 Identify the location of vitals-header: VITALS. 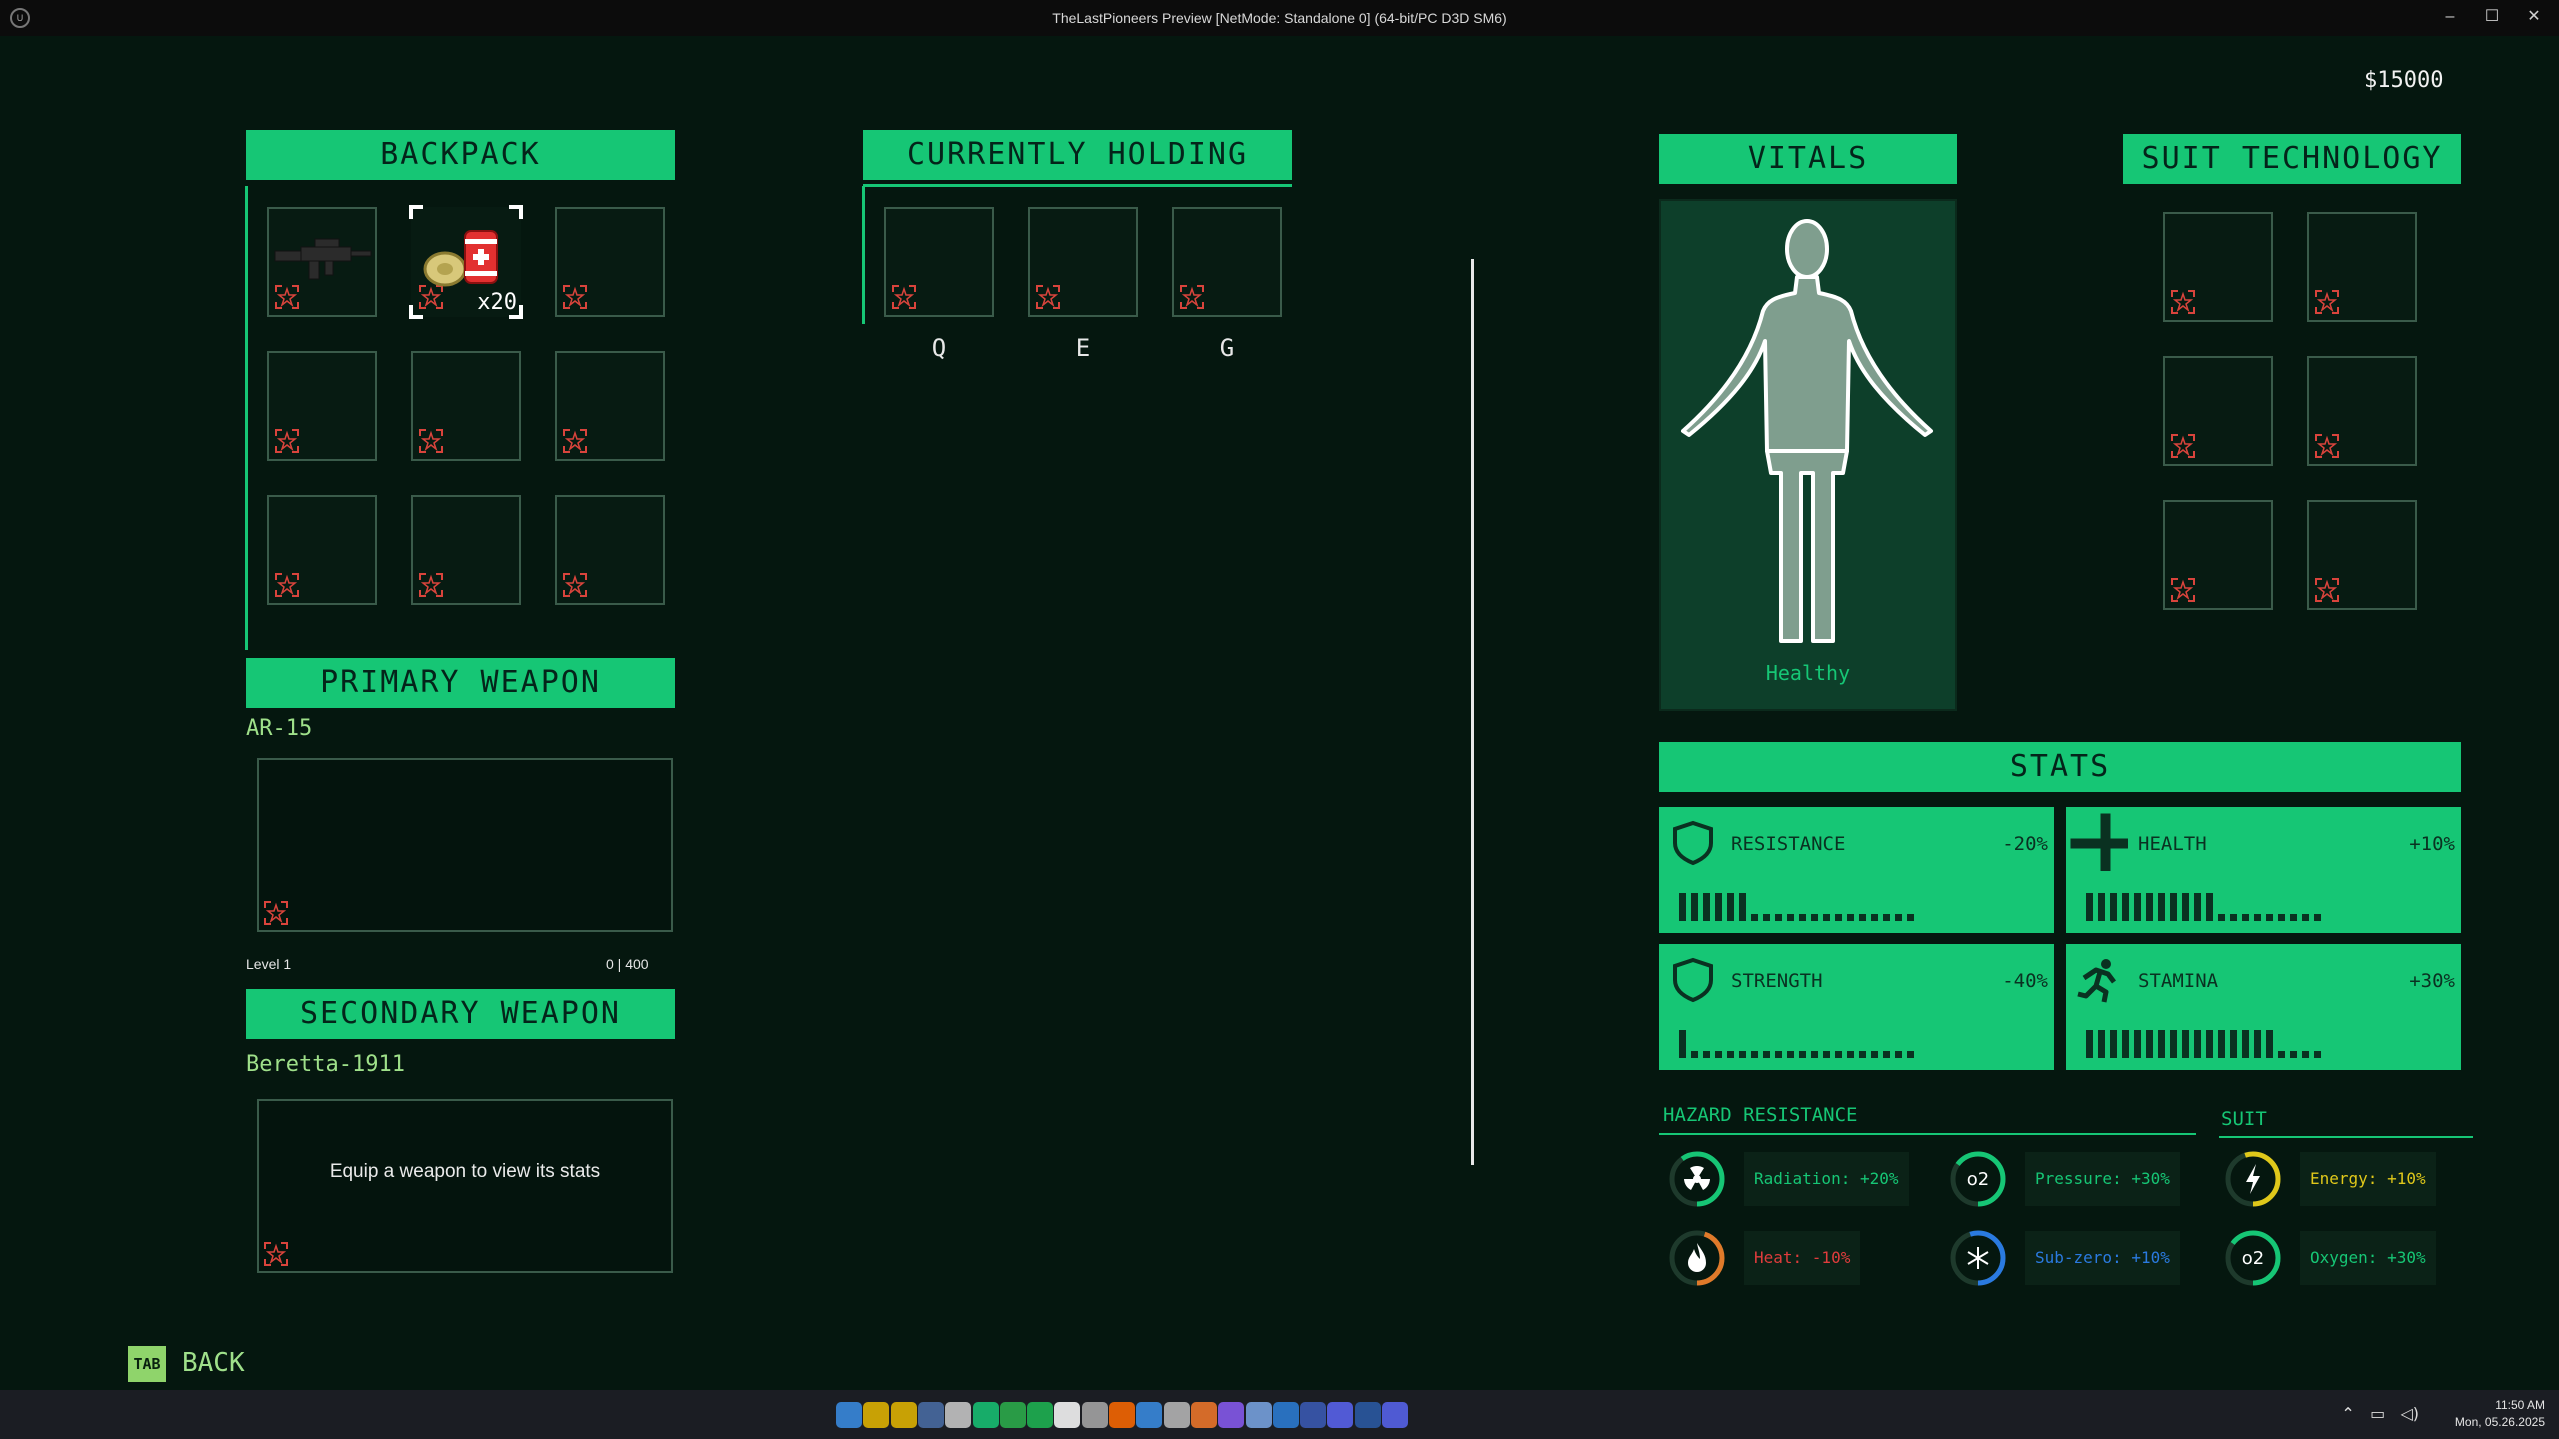
(1808, 159).